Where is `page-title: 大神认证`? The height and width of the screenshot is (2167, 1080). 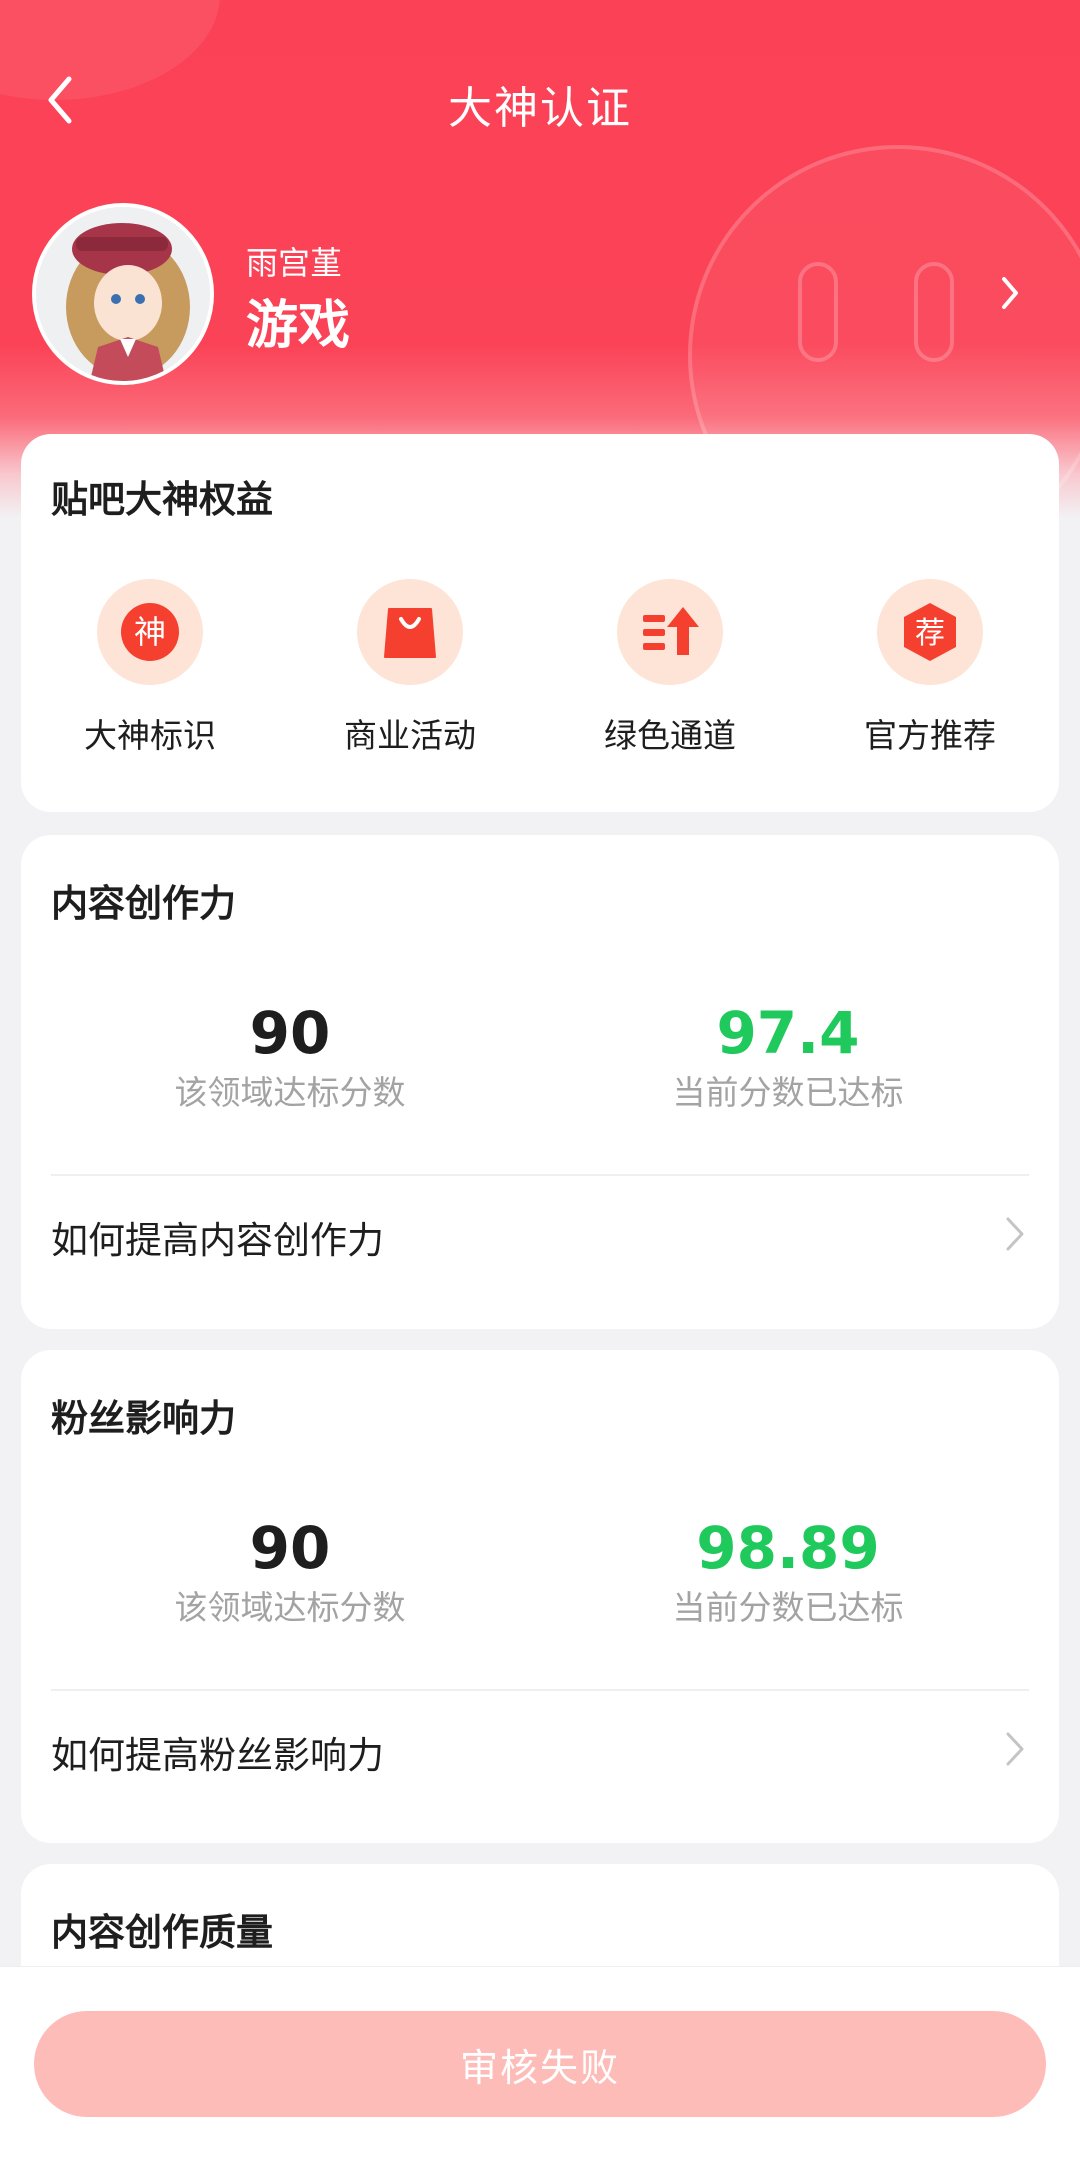 page-title: 大神认证 is located at coordinates (540, 108).